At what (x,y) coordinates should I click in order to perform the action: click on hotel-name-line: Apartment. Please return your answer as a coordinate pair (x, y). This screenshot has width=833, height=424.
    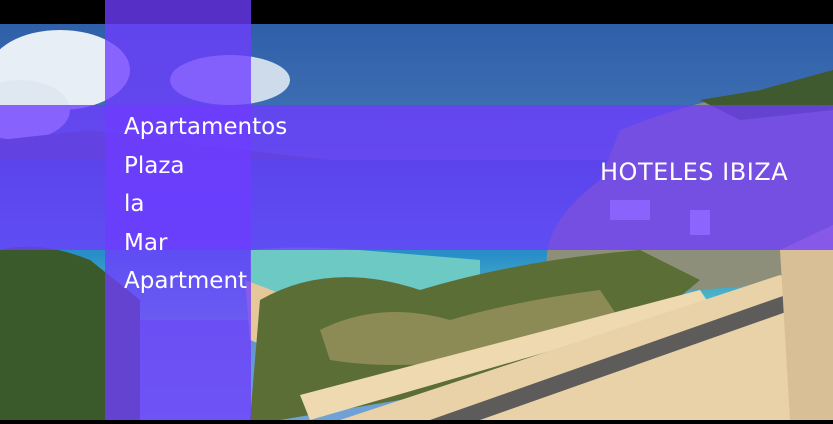
    Looking at the image, I should click on (186, 281).